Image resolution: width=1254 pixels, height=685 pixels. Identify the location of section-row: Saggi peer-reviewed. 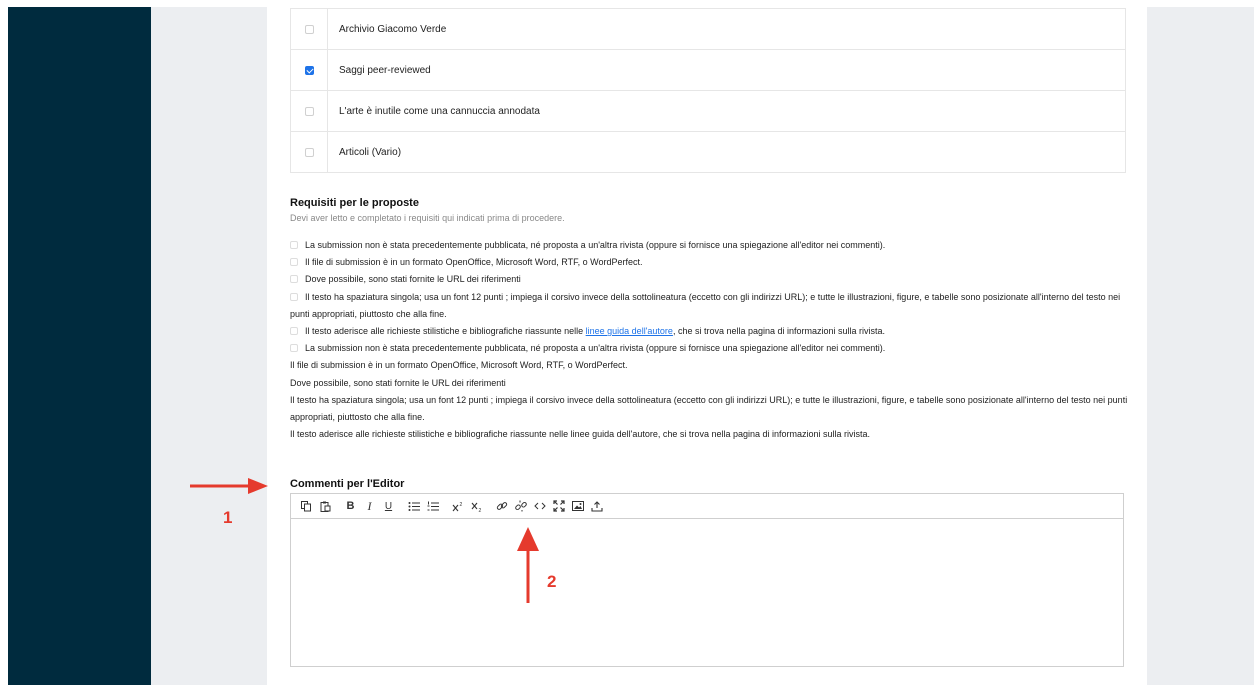
(708, 69).